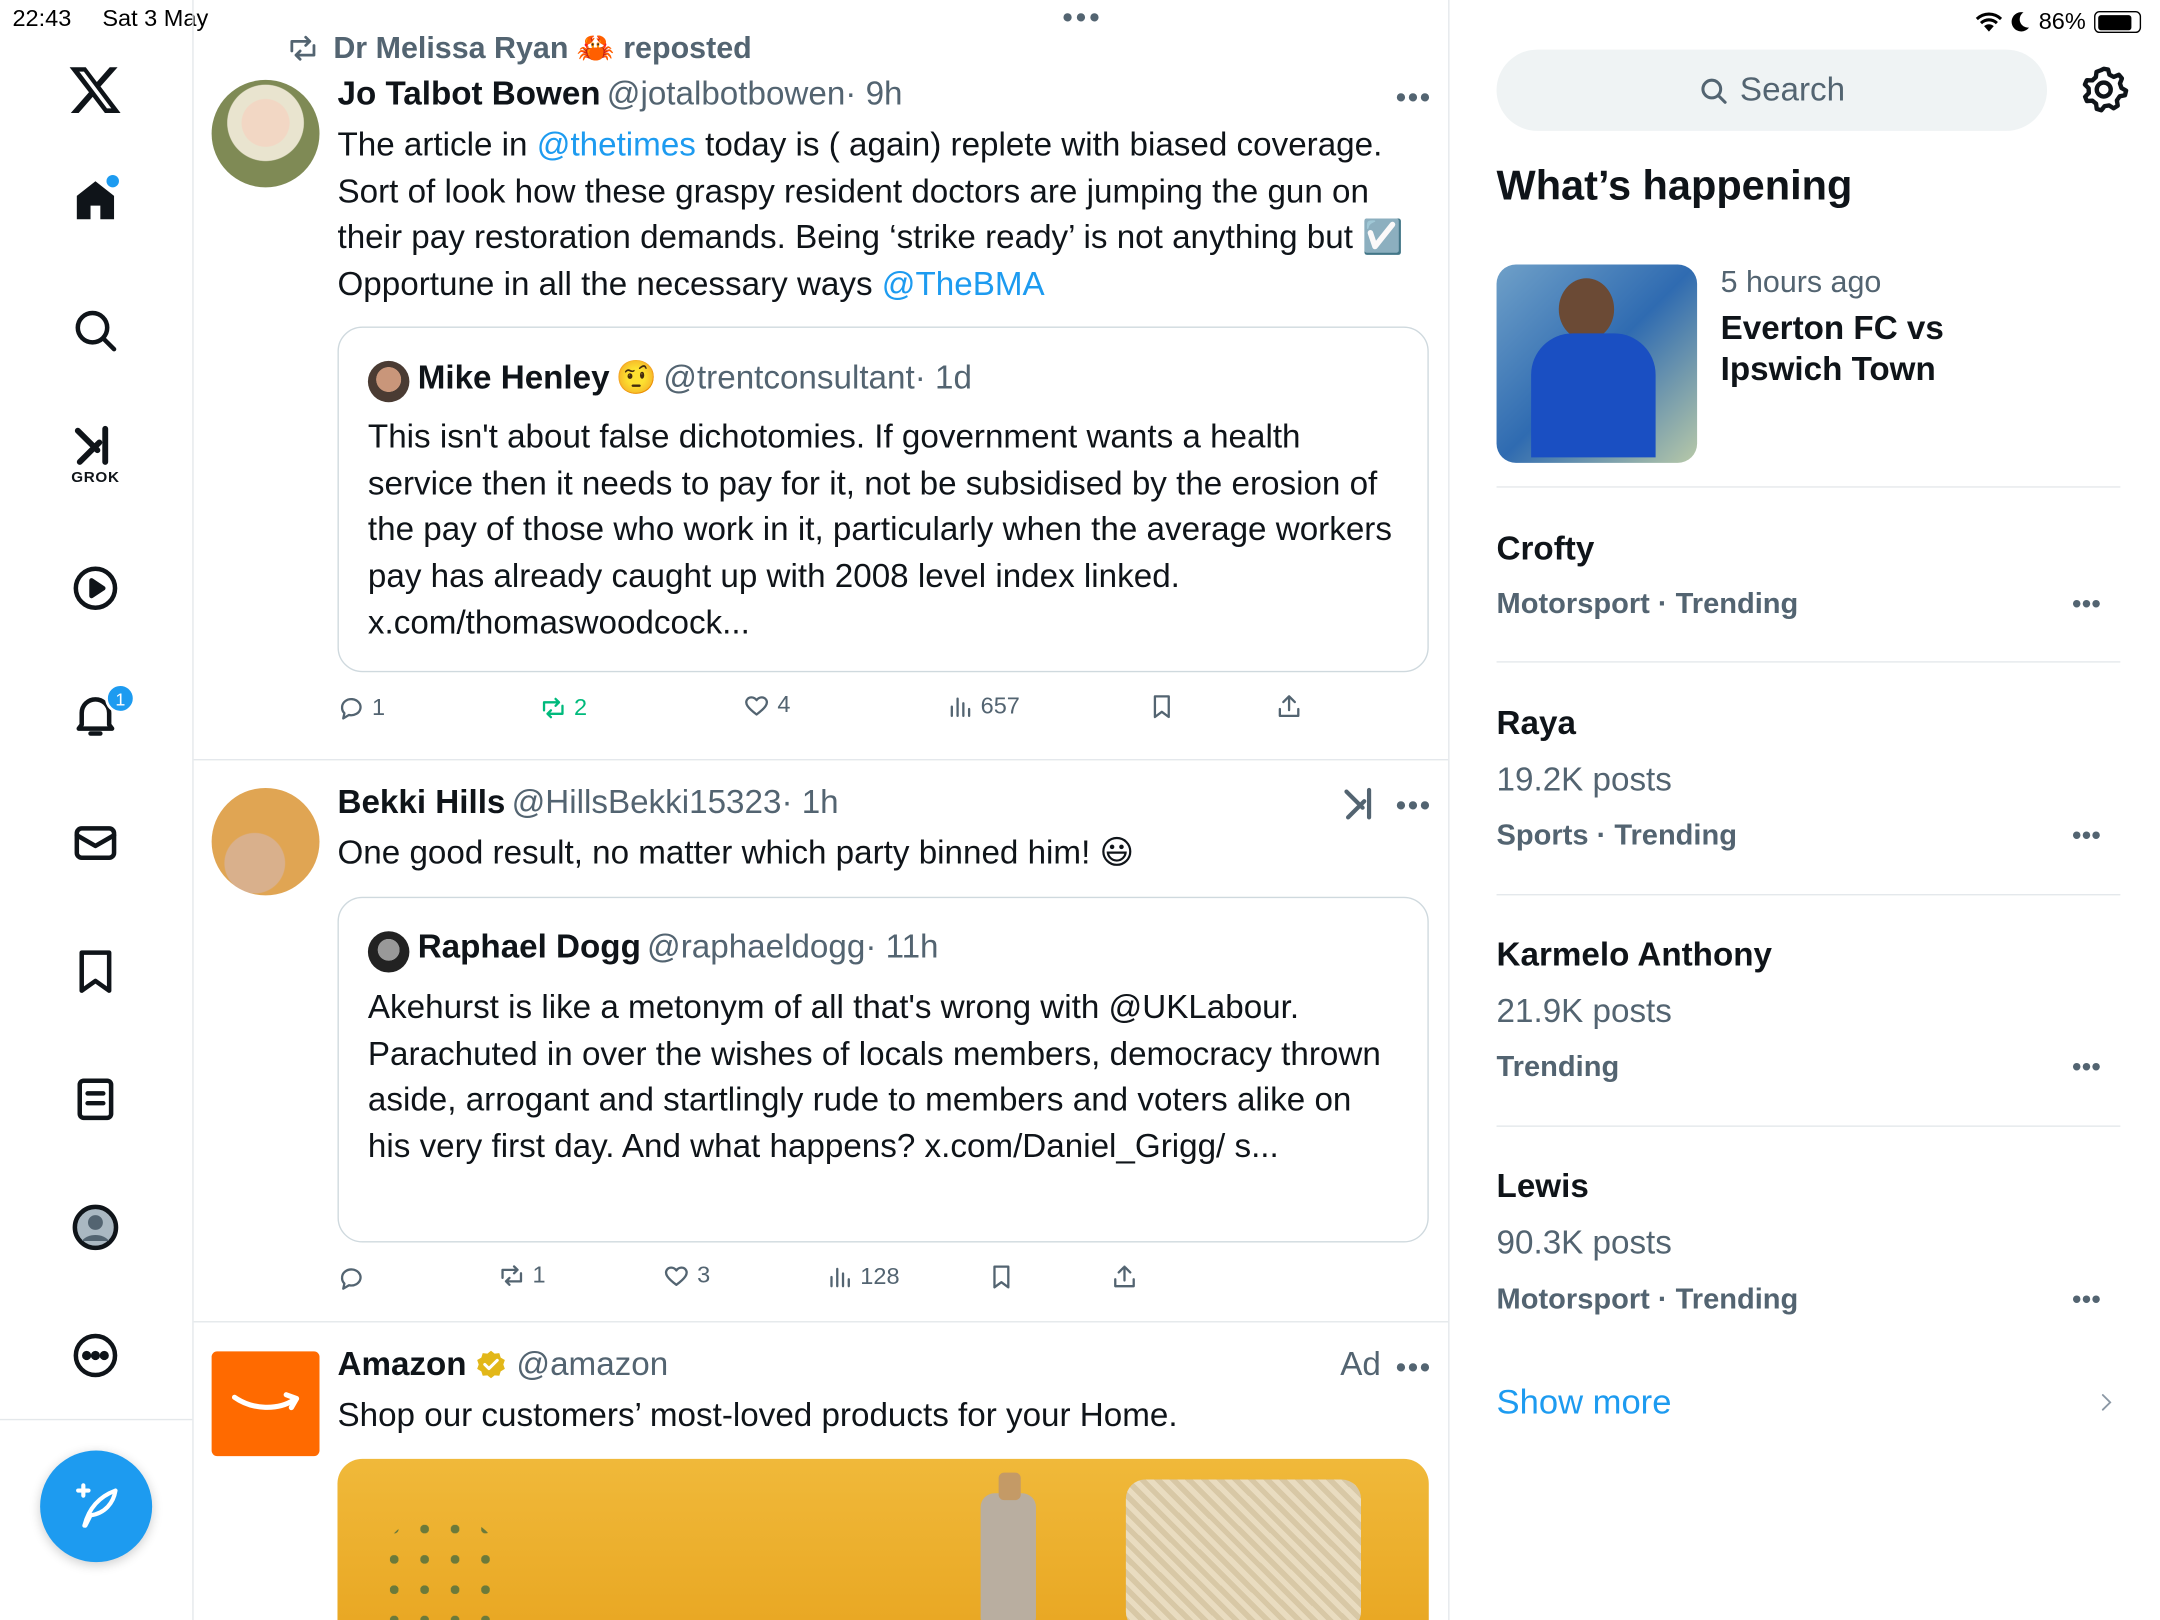  Describe the element at coordinates (95, 454) in the screenshot. I see `grok-icon: GROK` at that location.